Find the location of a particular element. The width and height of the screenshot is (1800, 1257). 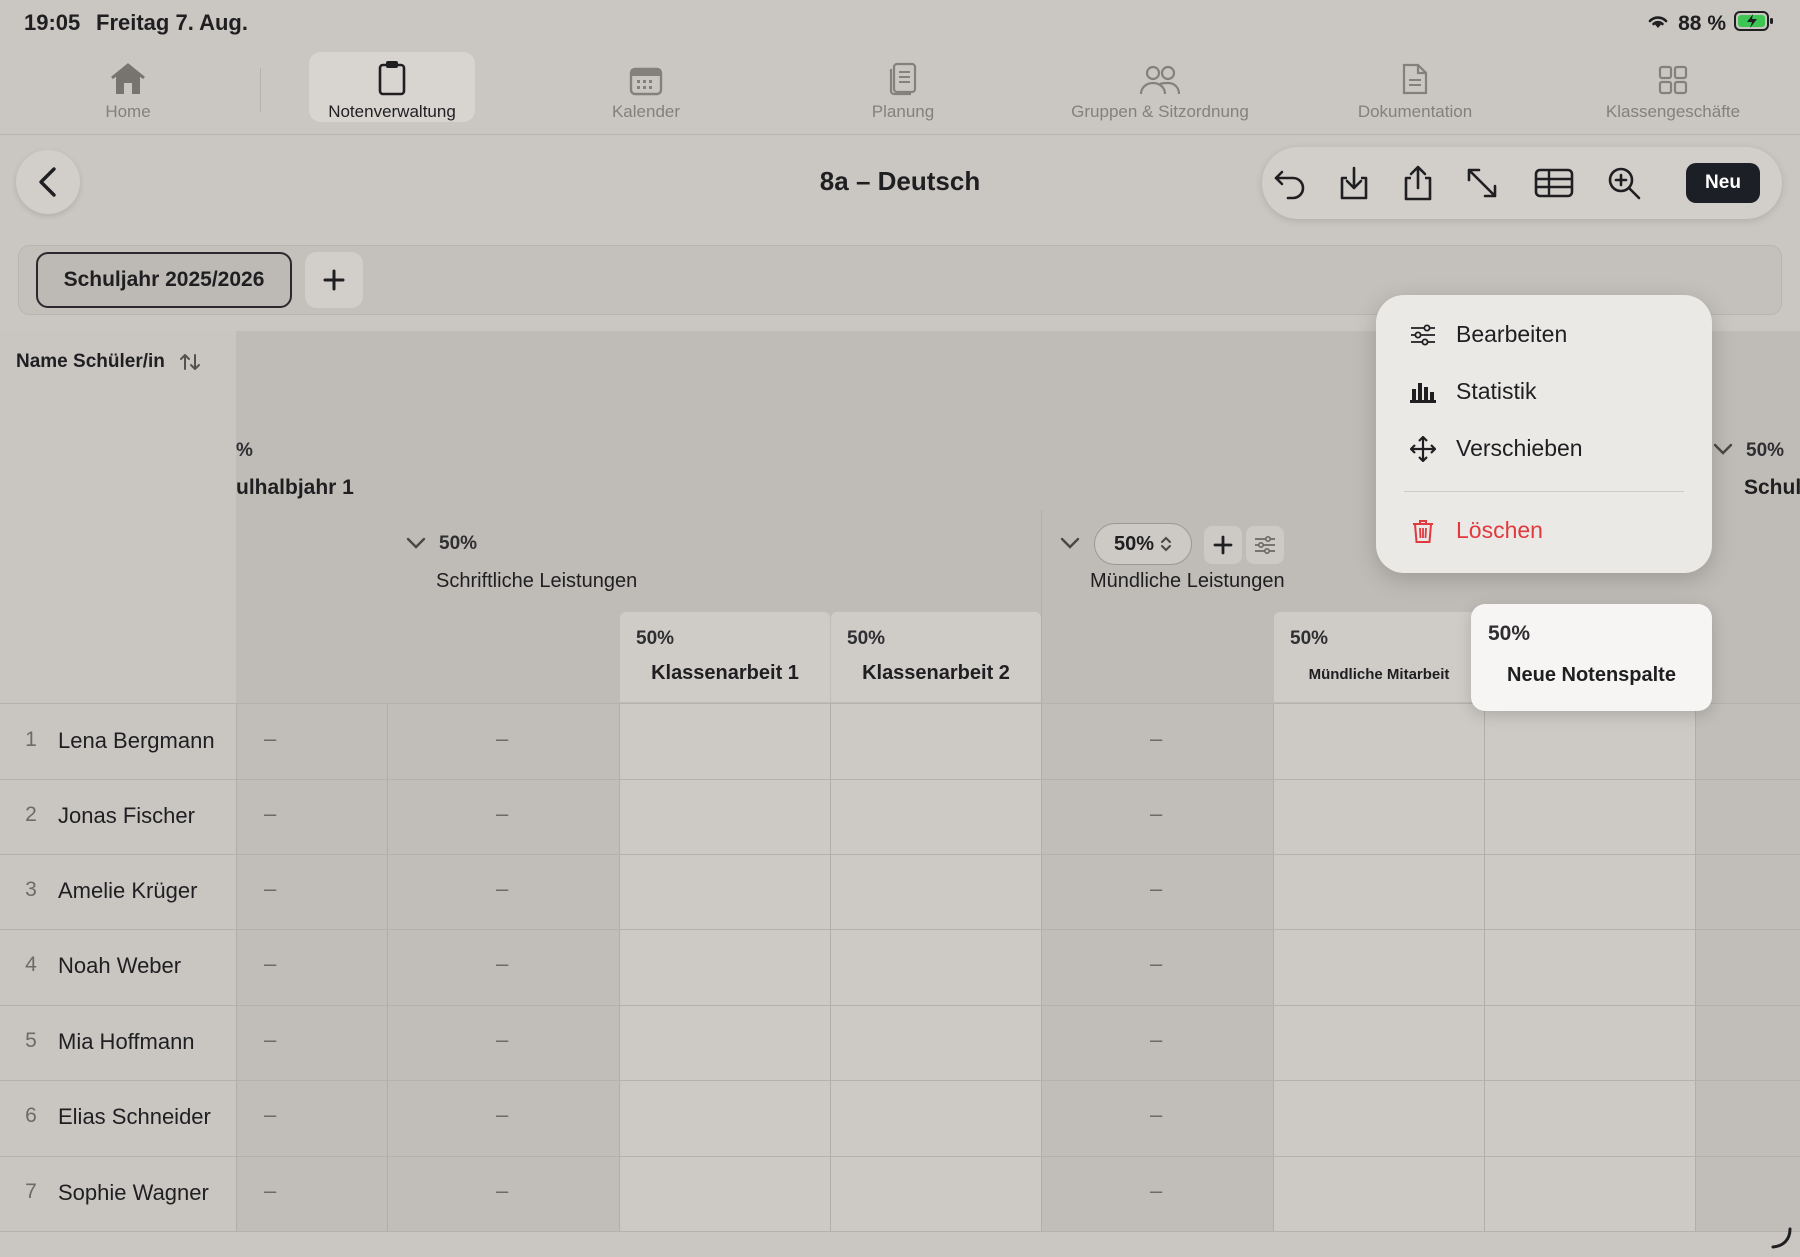

student-name: Amelie Krüger is located at coordinates (128, 890).